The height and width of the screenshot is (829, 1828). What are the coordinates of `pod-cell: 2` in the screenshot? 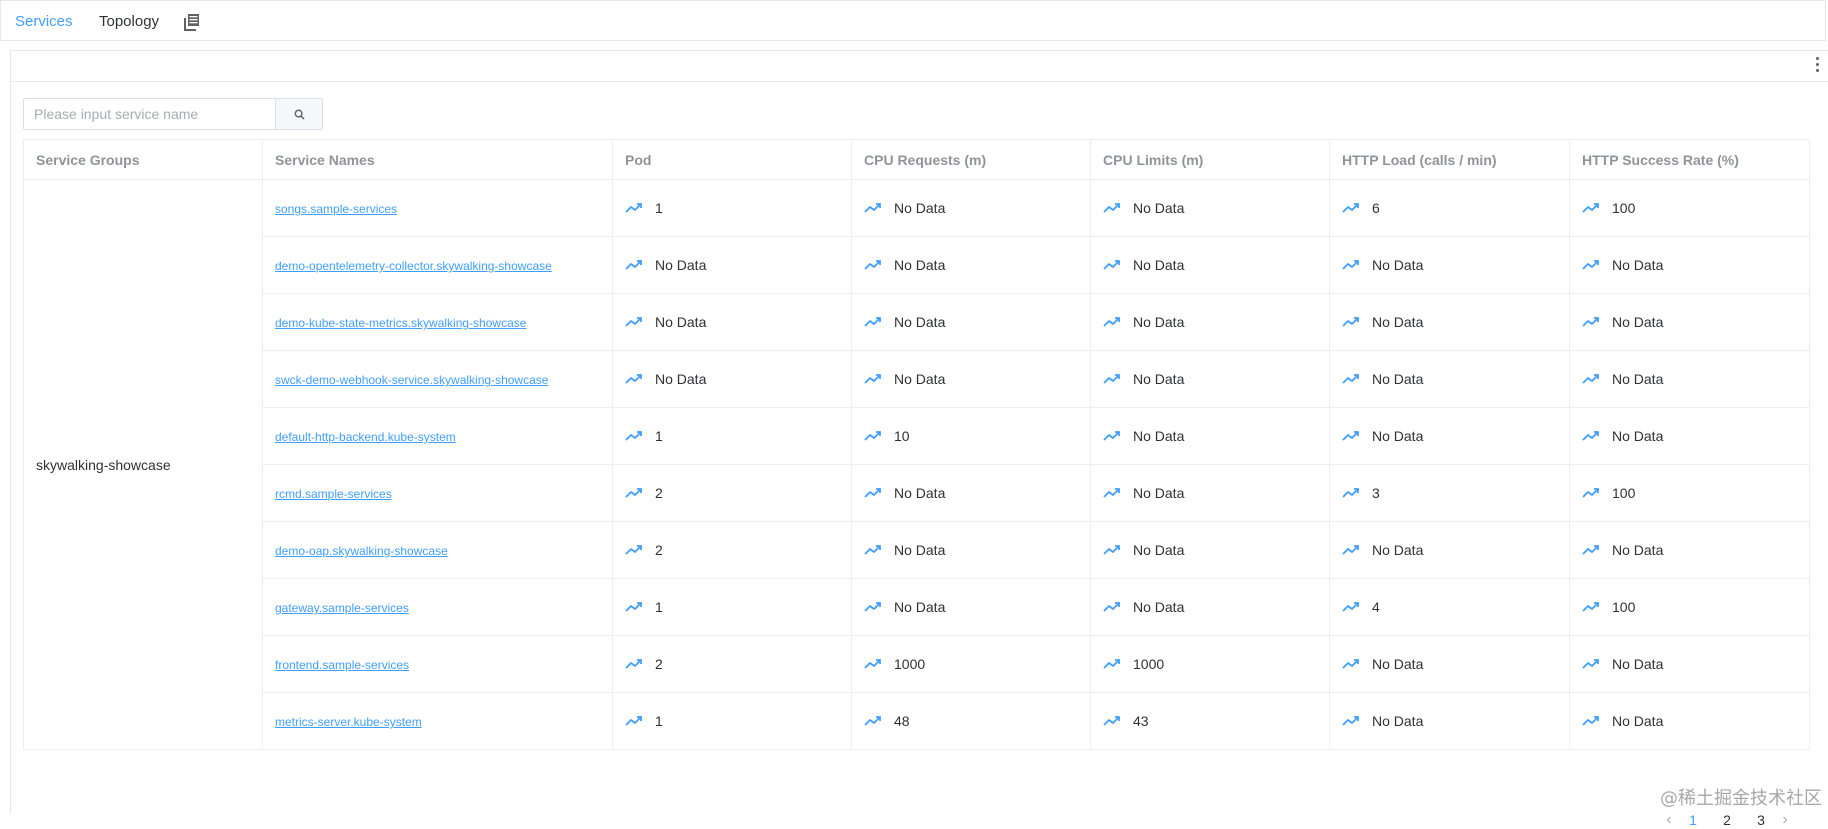 It's located at (732, 550).